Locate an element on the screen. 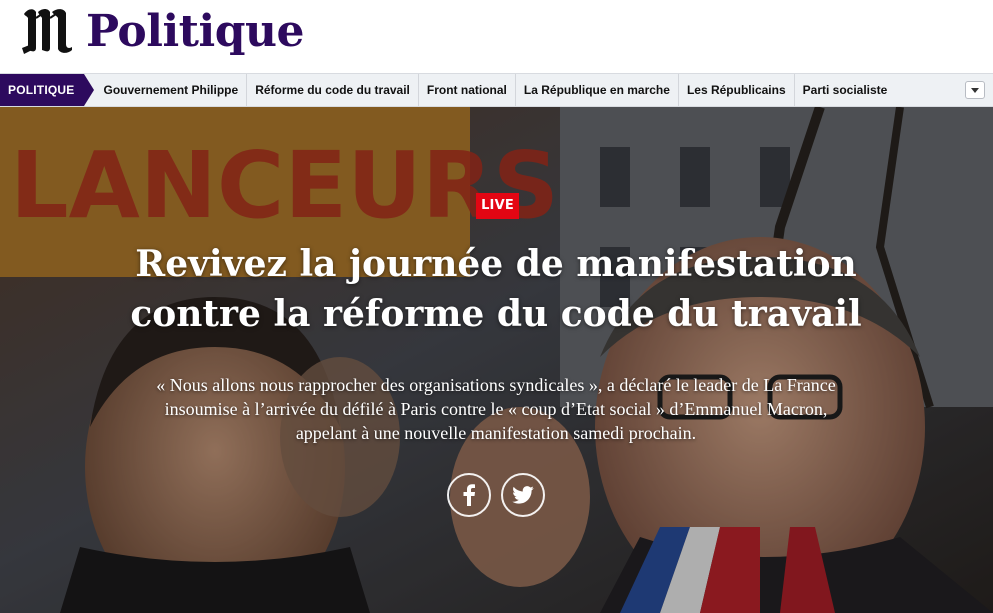 This screenshot has height=613, width=993. nav-item-gouvernement-philippe: Gouvernement Philippe is located at coordinates (171, 90).